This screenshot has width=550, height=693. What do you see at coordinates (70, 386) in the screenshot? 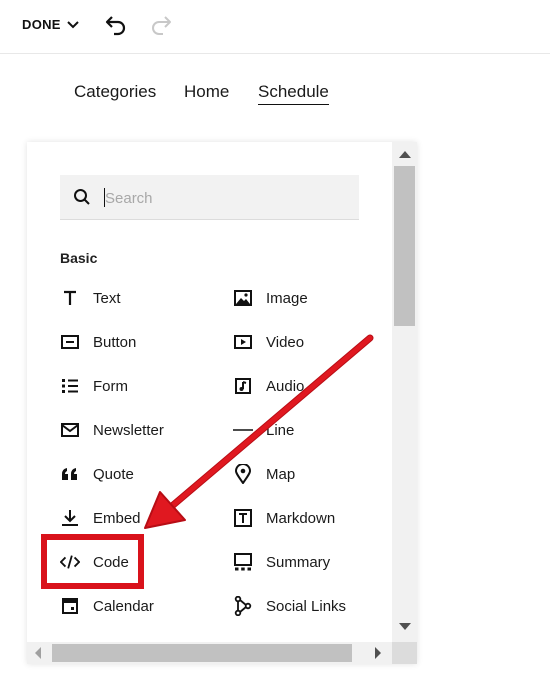
I see `form-icon` at bounding box center [70, 386].